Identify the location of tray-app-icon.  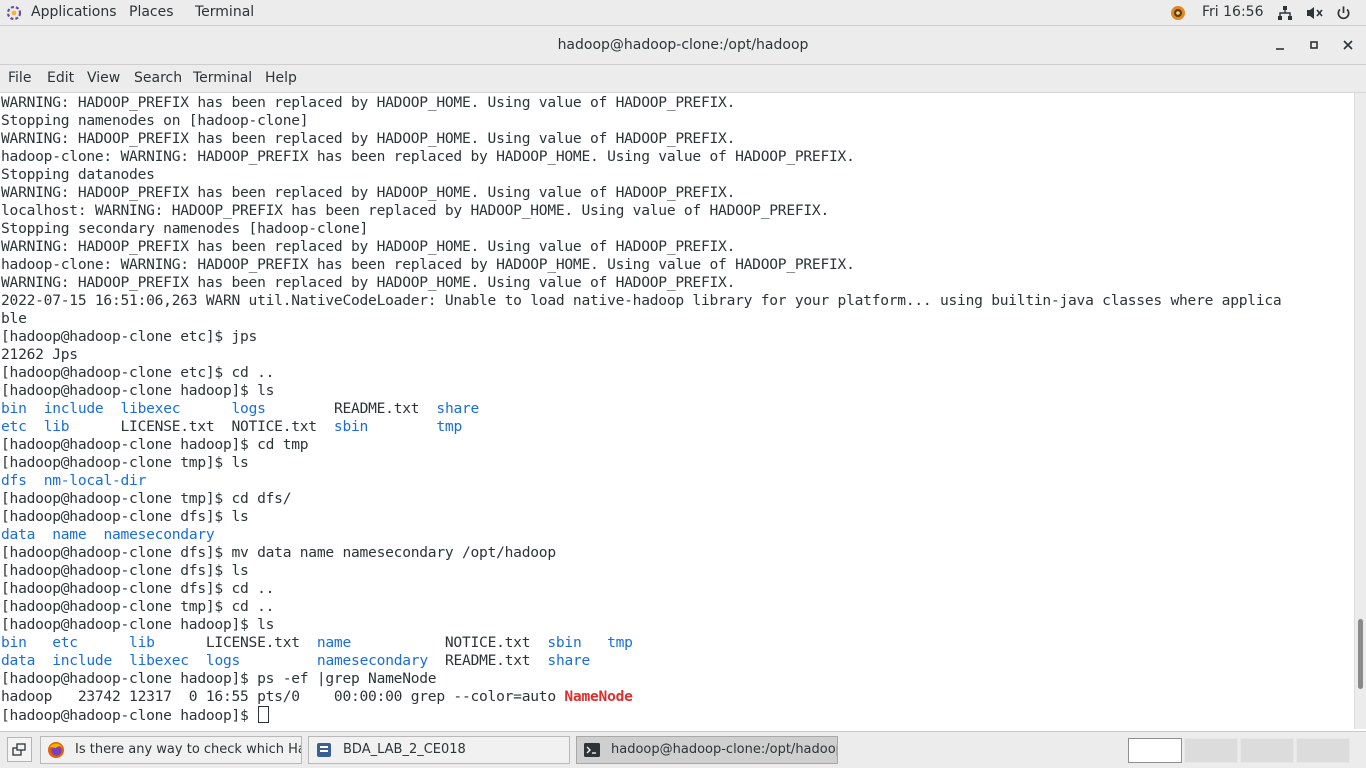
(1178, 13).